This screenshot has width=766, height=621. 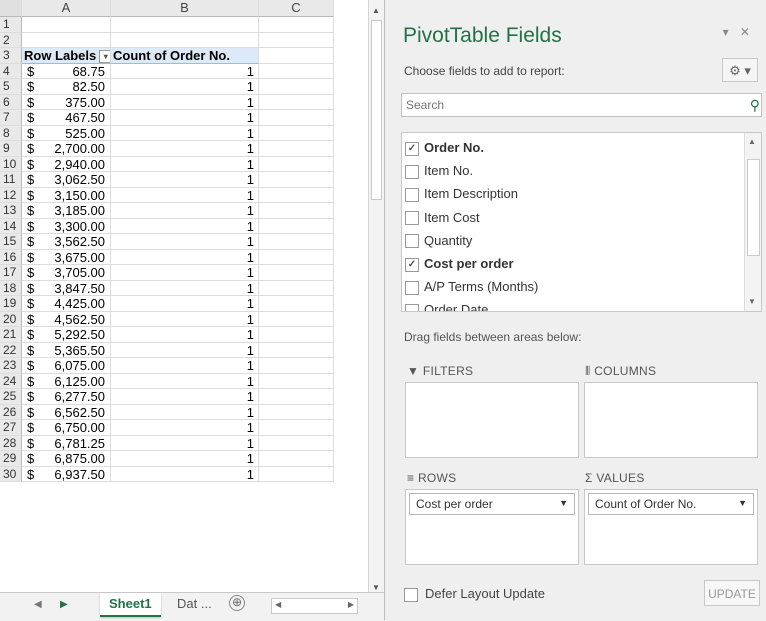 I want to click on column-header-b: B, so click(x=185, y=8).